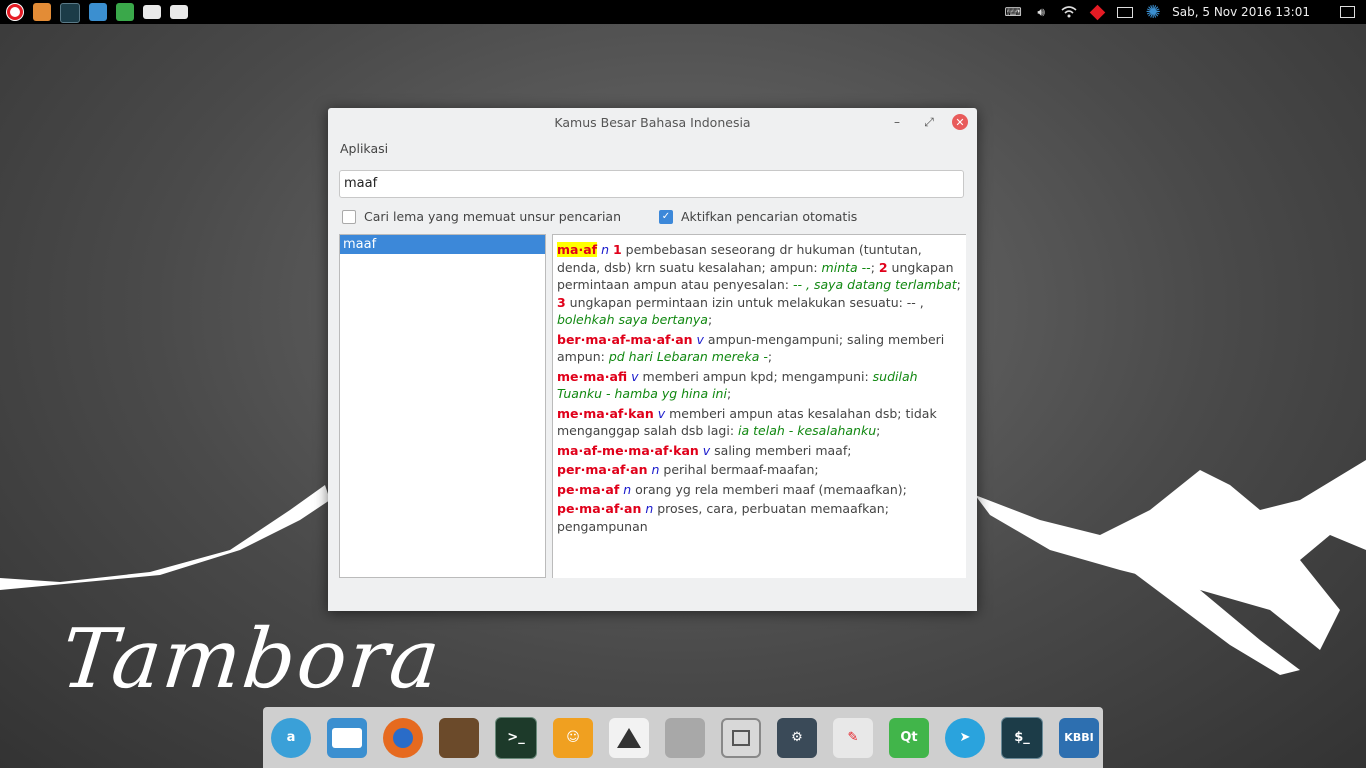  Describe the element at coordinates (347, 737) in the screenshot. I see `file-manager-icon` at that location.